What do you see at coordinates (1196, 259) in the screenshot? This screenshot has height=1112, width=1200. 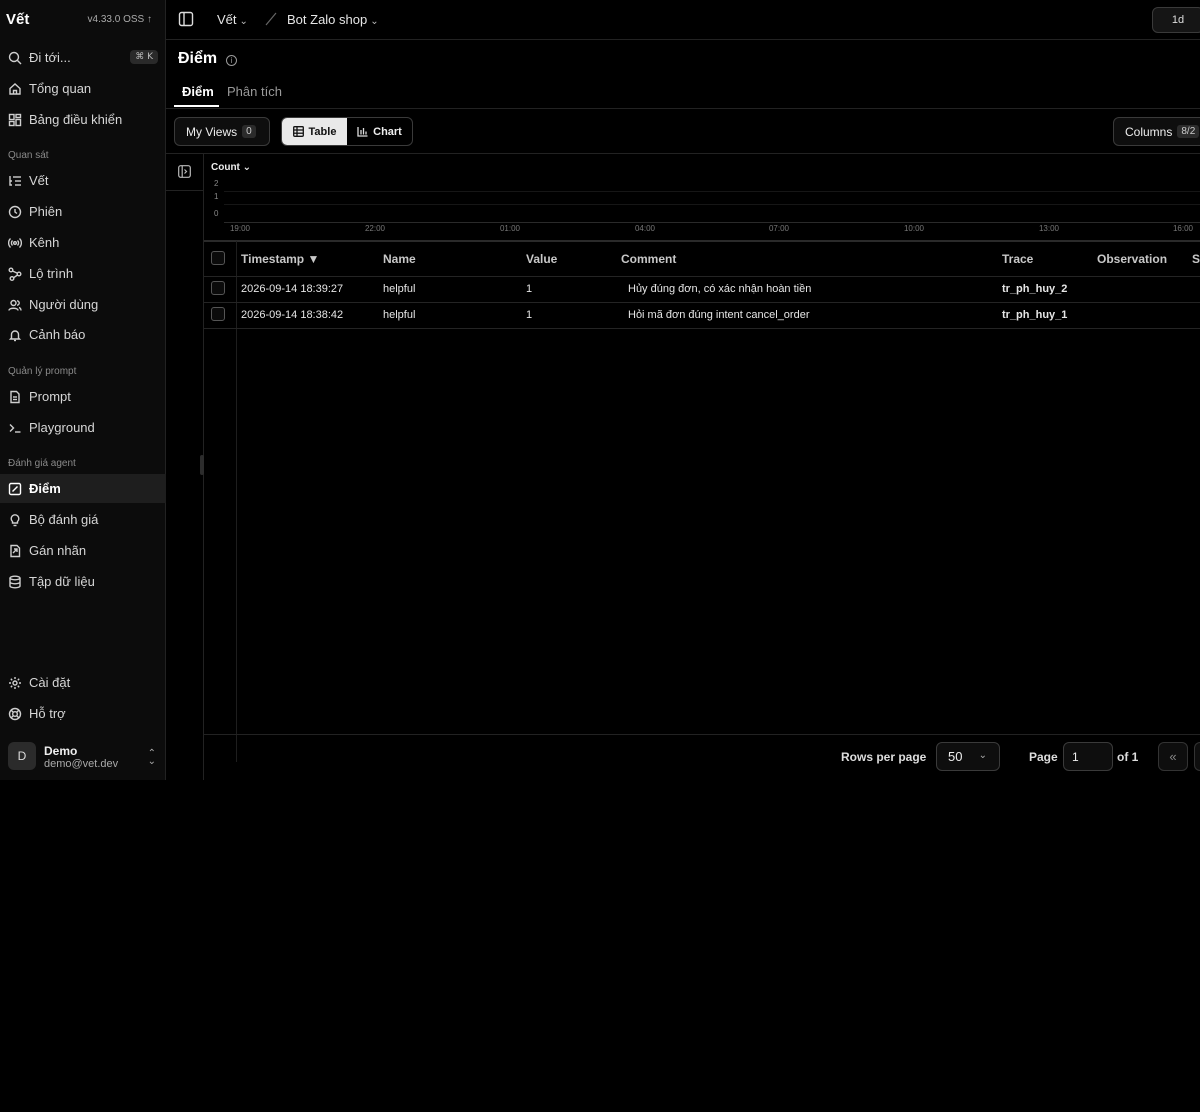 I see `column-header-truncated: S` at bounding box center [1196, 259].